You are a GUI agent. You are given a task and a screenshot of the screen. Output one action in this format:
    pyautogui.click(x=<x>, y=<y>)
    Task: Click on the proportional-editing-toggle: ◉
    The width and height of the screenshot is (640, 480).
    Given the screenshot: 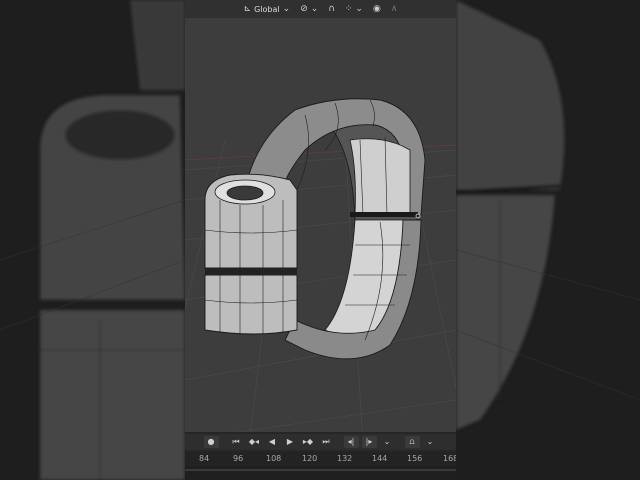 What is the action you would take?
    pyautogui.click(x=377, y=9)
    